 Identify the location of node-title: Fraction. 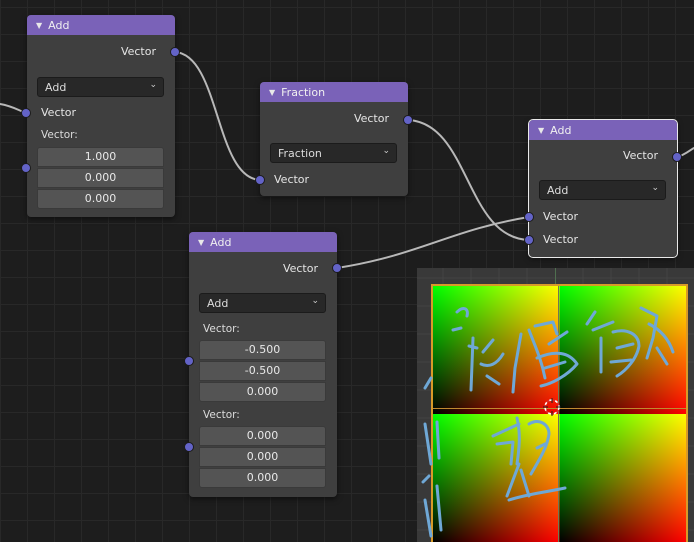
(303, 92).